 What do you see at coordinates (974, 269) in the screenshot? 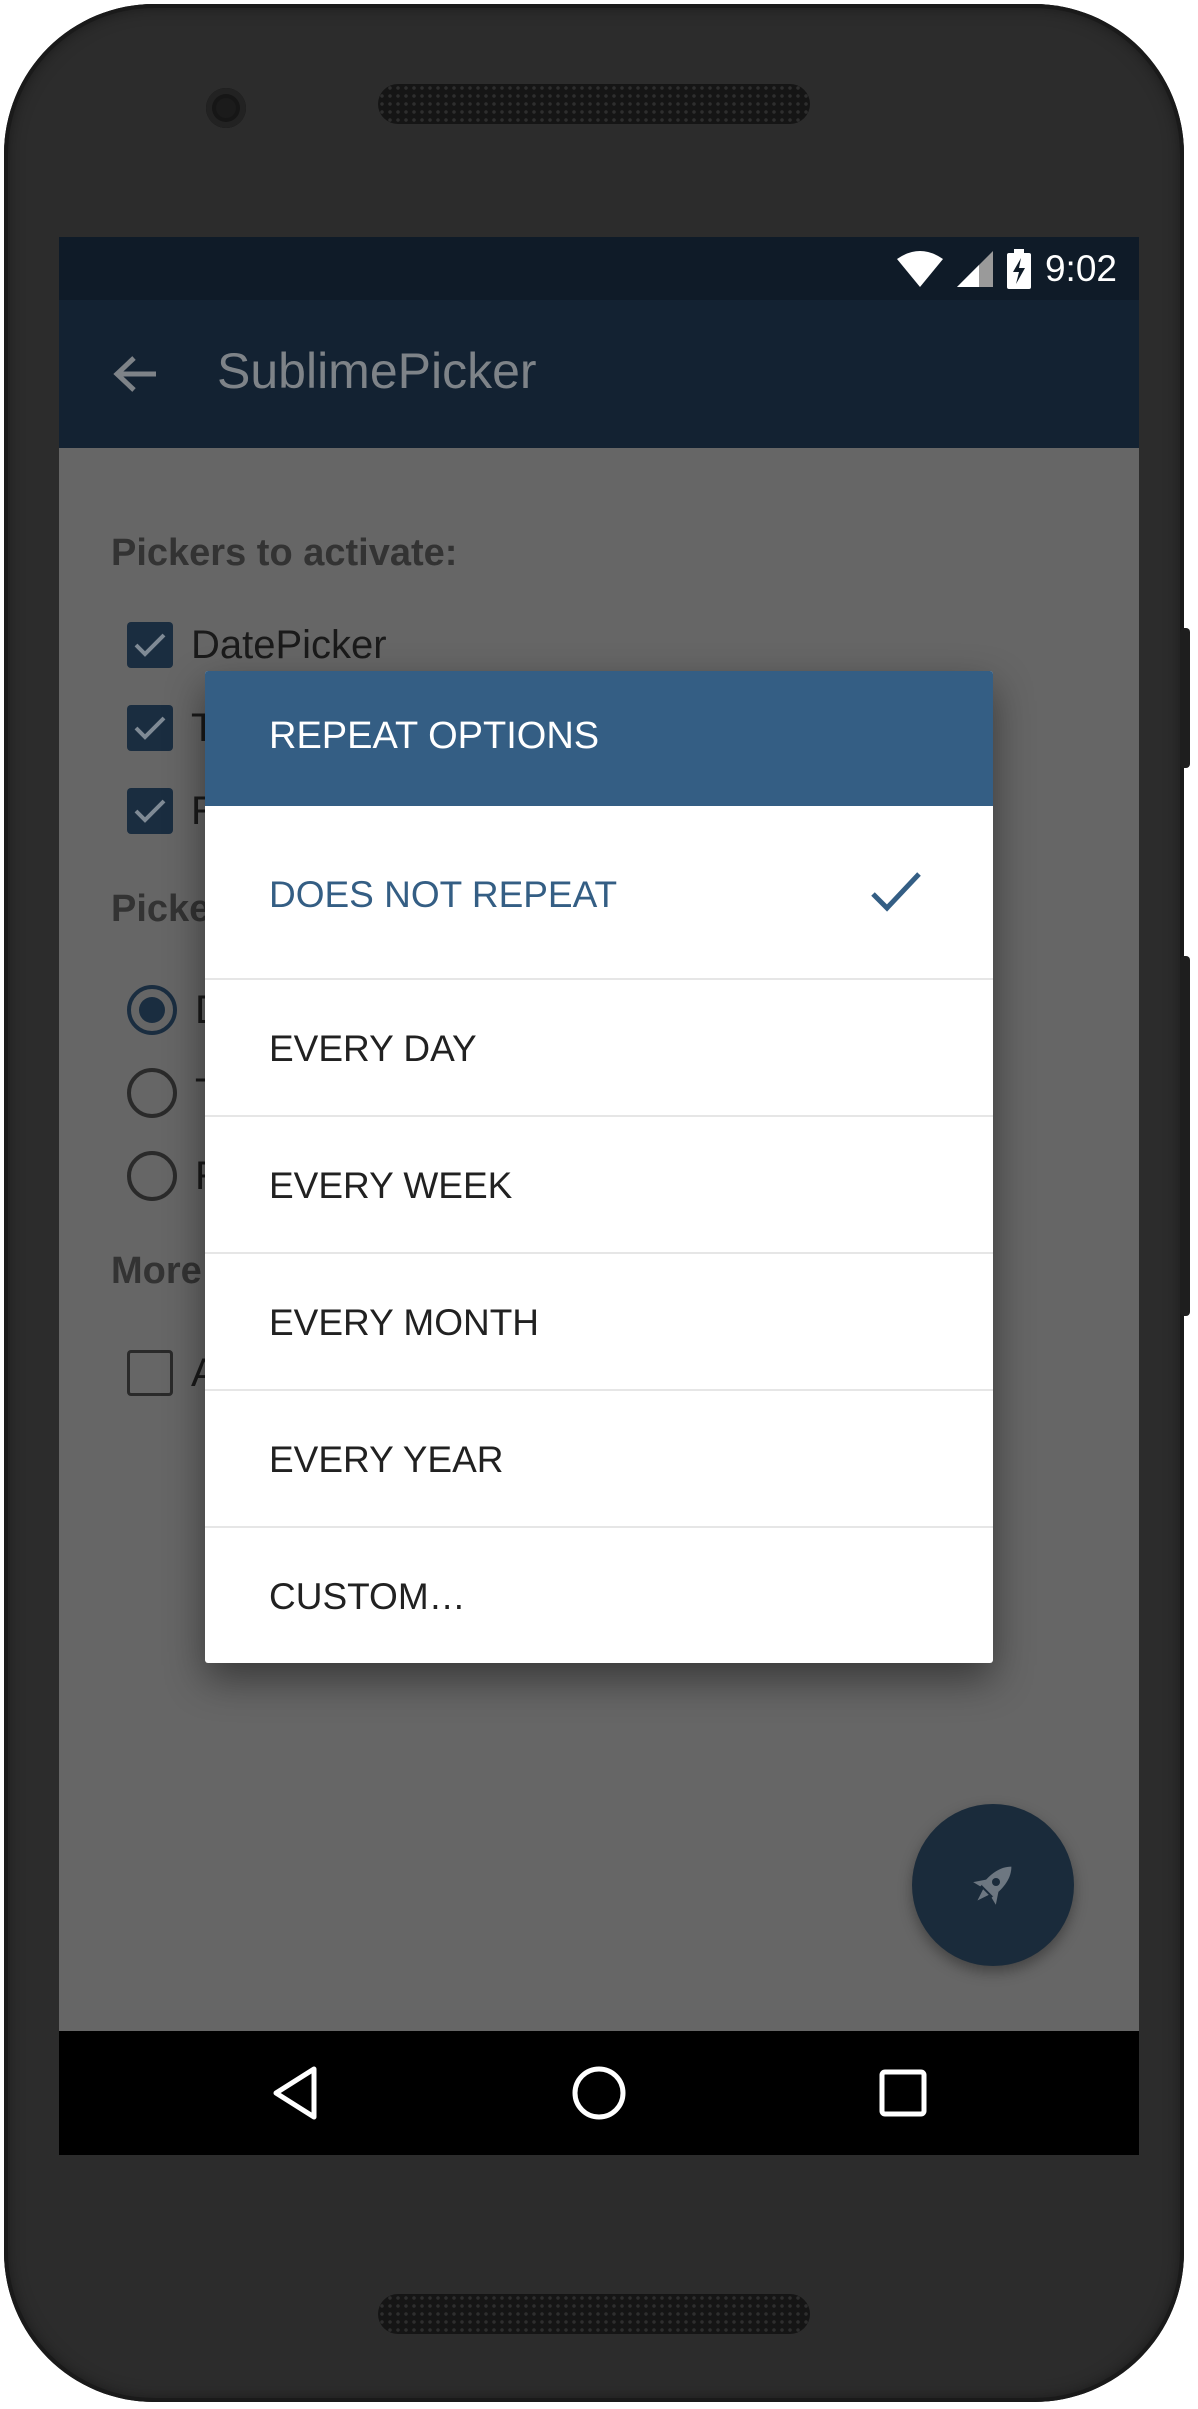
I see `signal-icon` at bounding box center [974, 269].